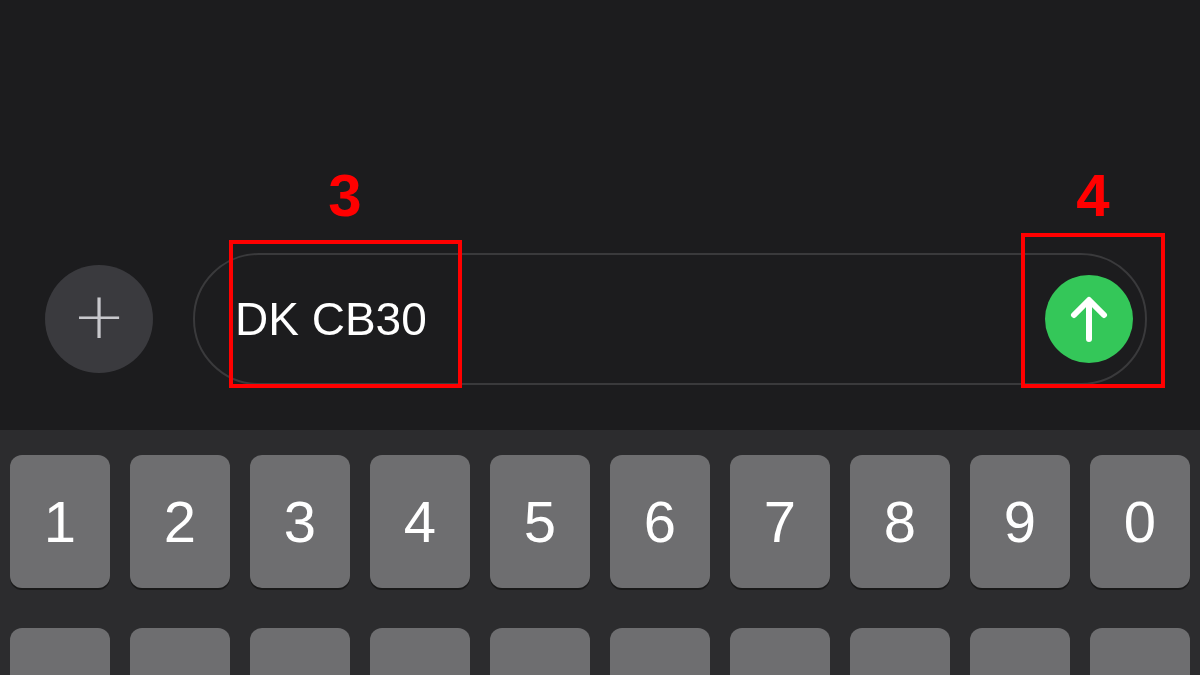 The height and width of the screenshot is (675, 1200). Describe the element at coordinates (99, 319) in the screenshot. I see `attach-button: +` at that location.